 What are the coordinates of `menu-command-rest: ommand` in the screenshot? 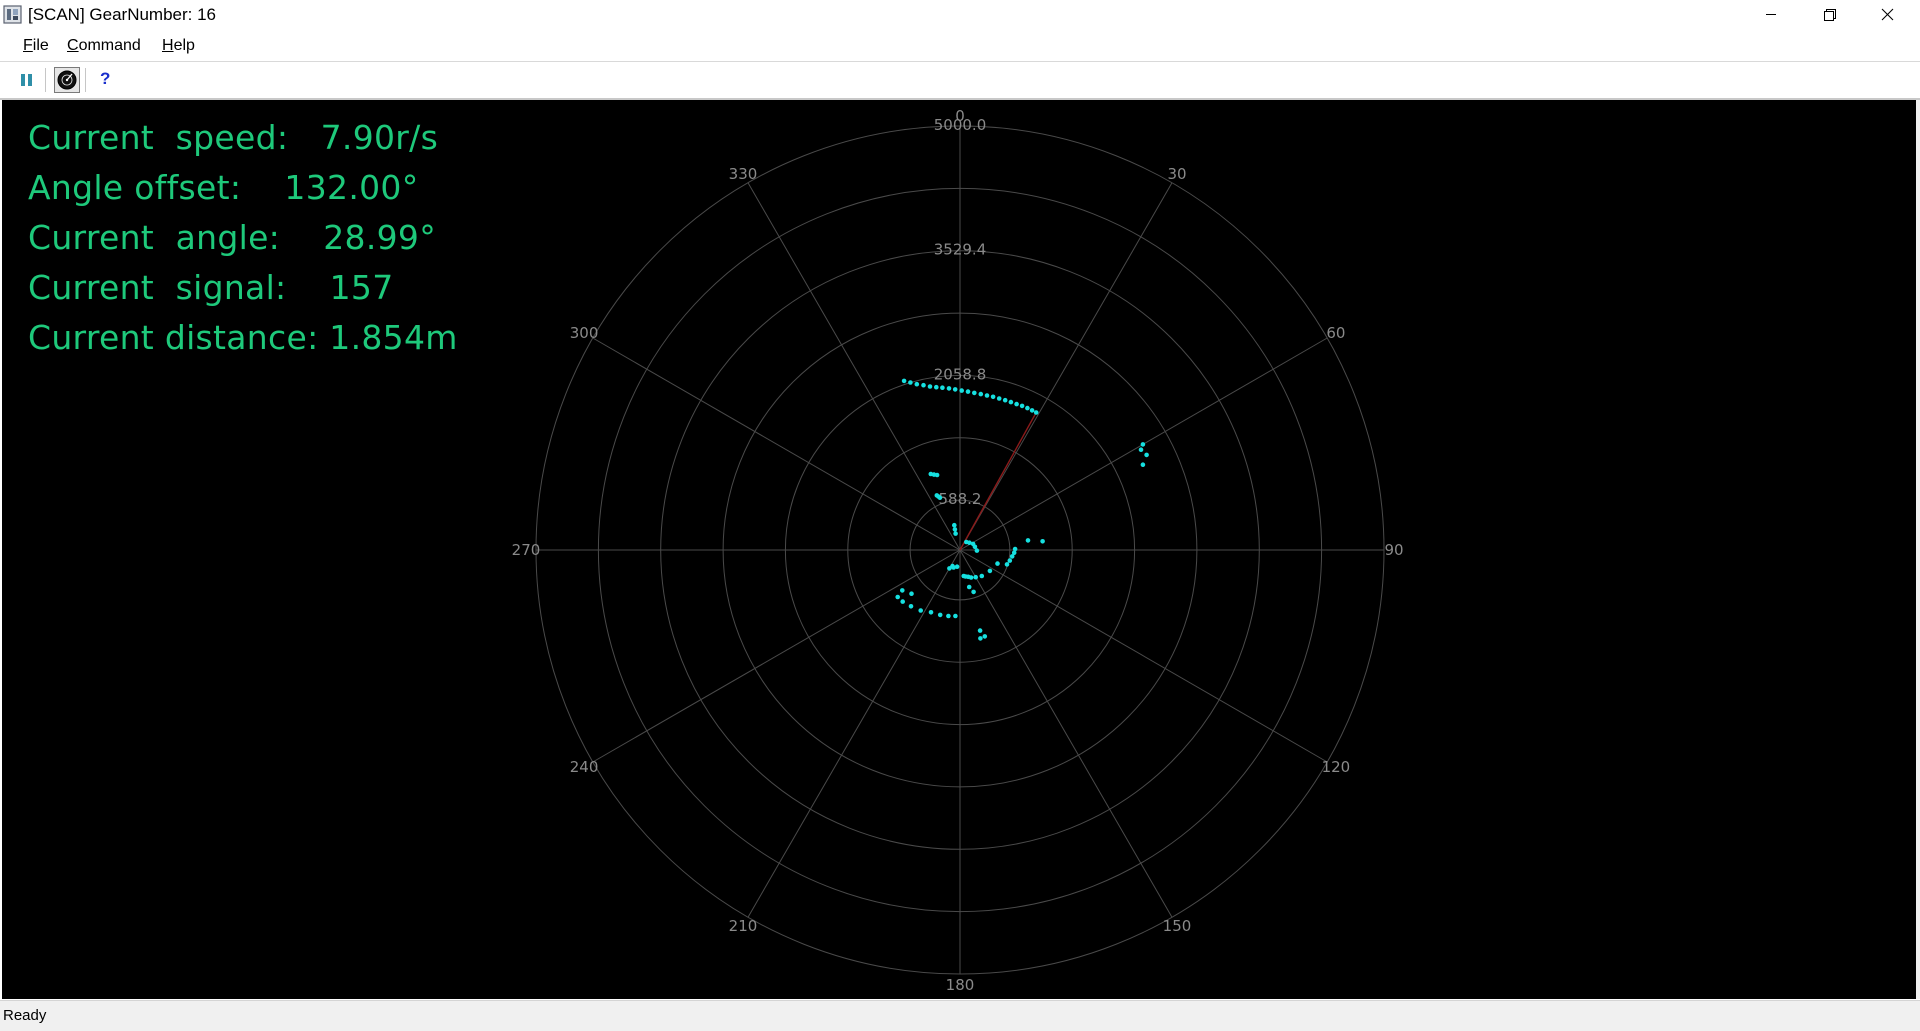 It's located at (109, 45).